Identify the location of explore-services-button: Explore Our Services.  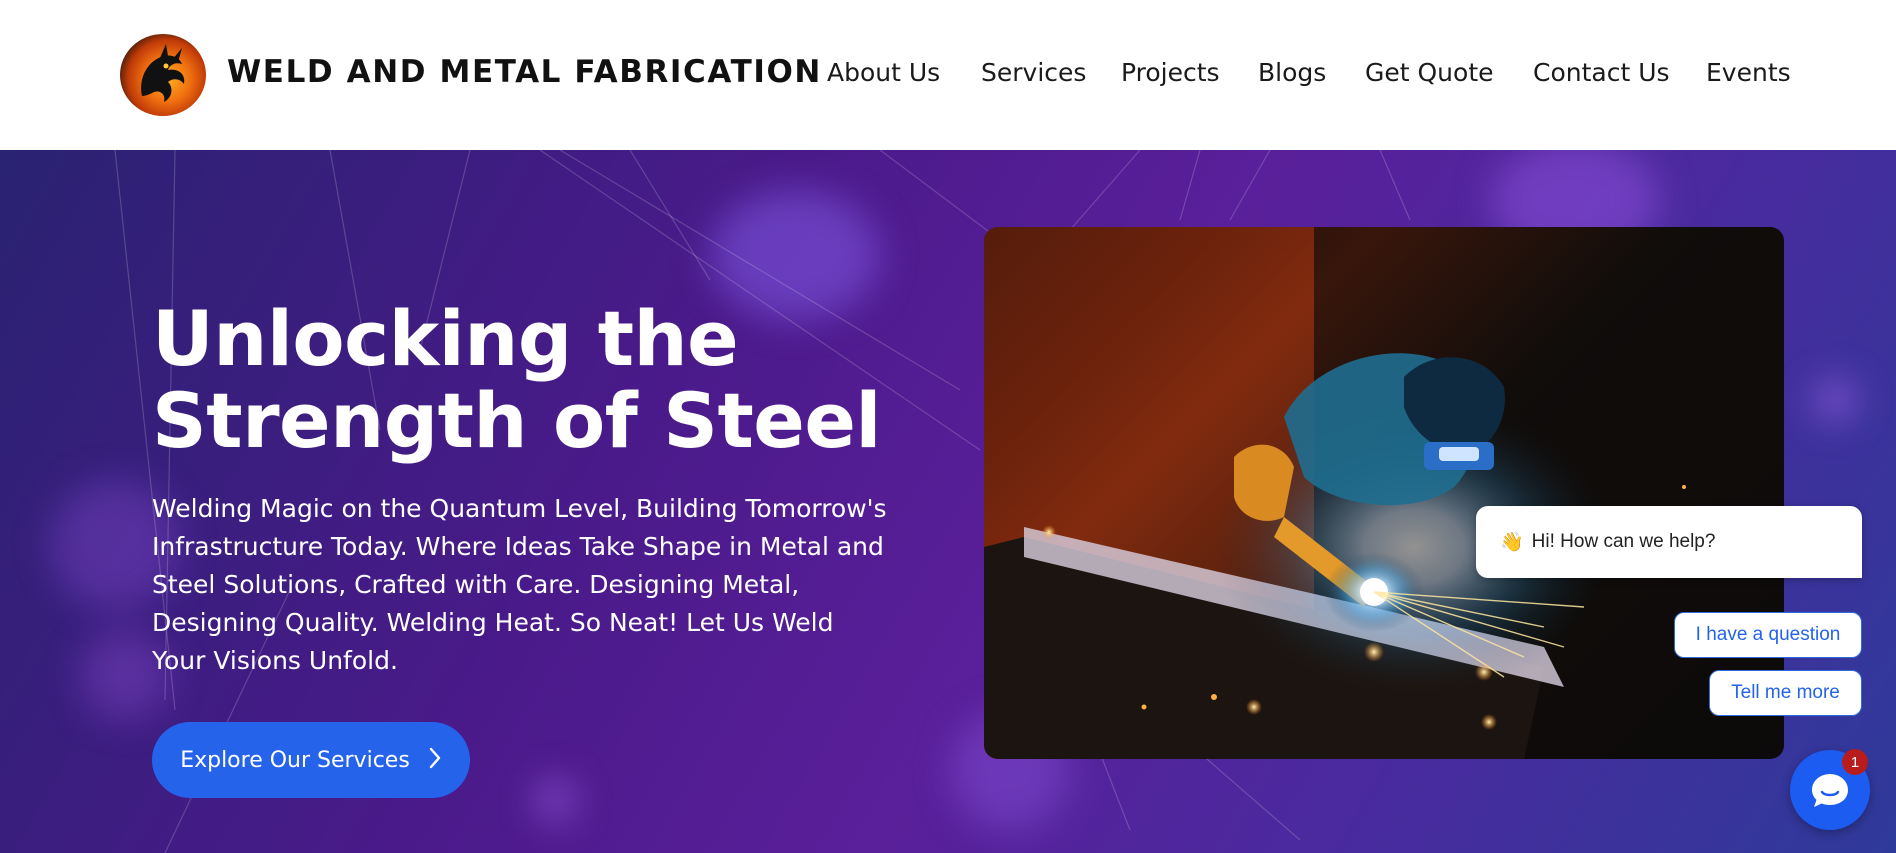
(311, 760).